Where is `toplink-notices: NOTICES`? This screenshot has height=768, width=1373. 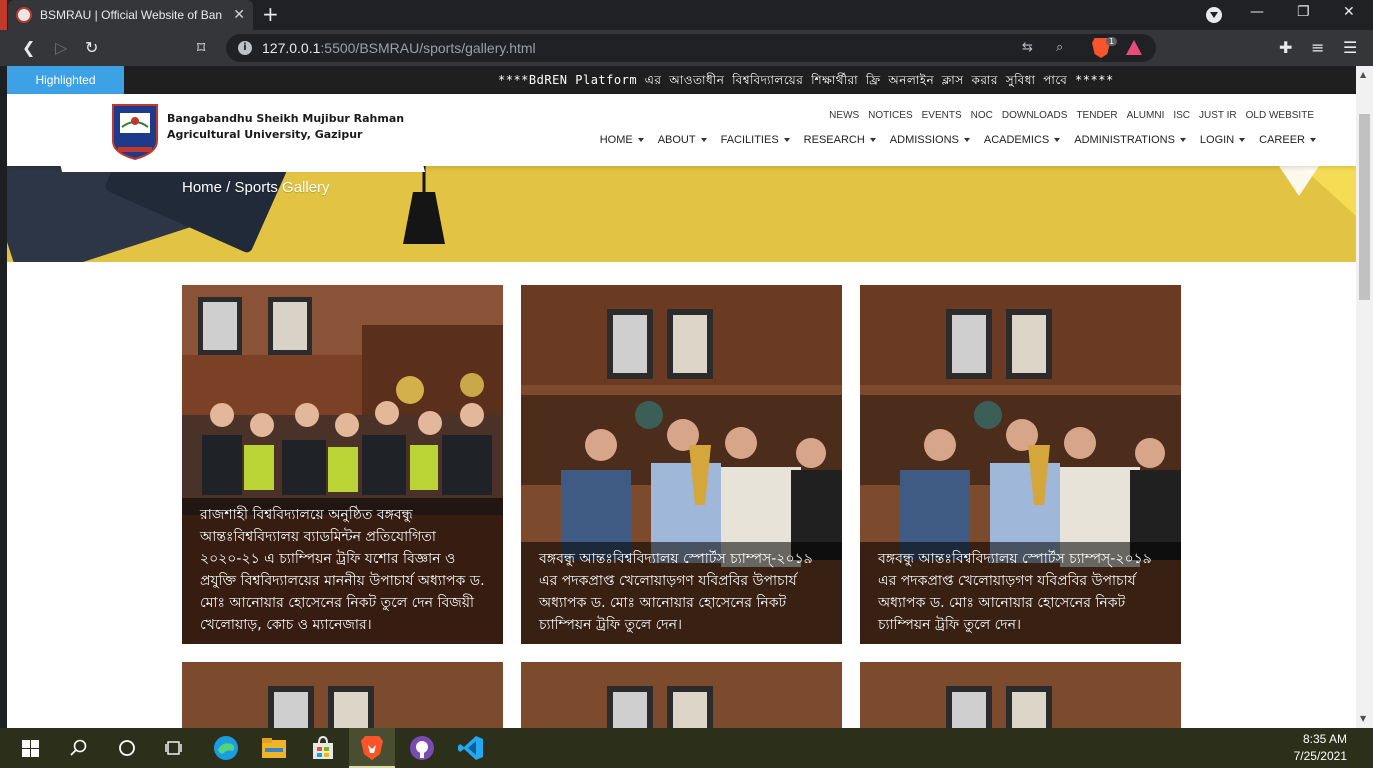
toplink-notices: NOTICES is located at coordinates (890, 115).